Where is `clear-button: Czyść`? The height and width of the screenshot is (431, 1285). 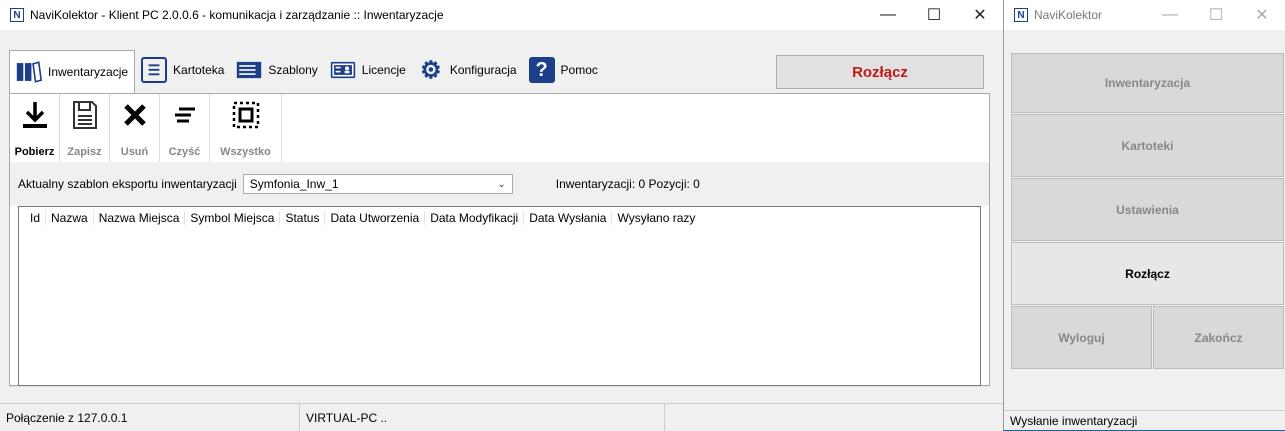
clear-button: Czyść is located at coordinates (185, 128).